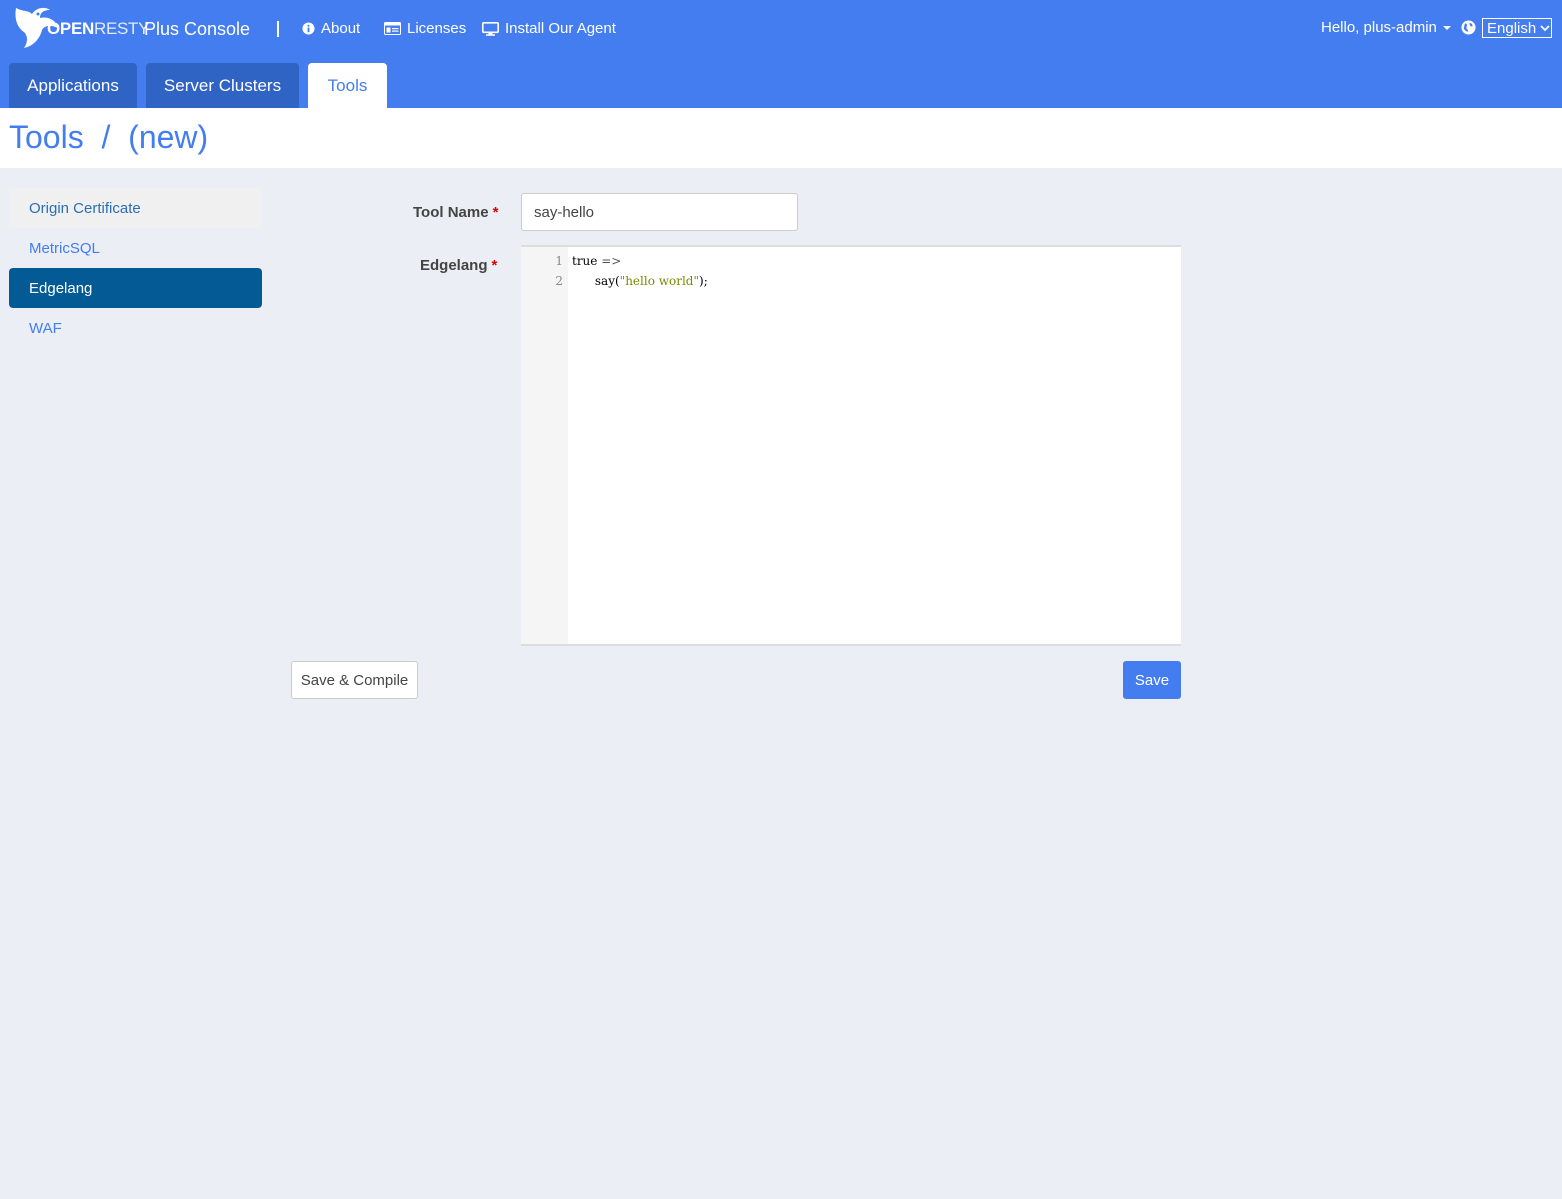 The height and width of the screenshot is (1199, 1562). What do you see at coordinates (70, 28) in the screenshot?
I see `brand-wordmark-open: OPEN` at bounding box center [70, 28].